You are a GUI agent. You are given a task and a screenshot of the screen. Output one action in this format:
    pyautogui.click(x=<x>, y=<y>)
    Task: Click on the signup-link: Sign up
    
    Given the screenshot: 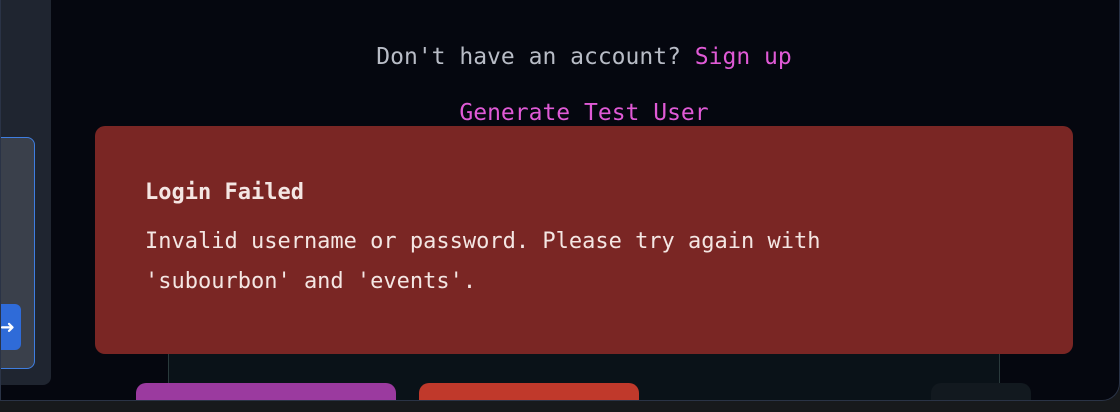 What is the action you would take?
    pyautogui.click(x=743, y=57)
    